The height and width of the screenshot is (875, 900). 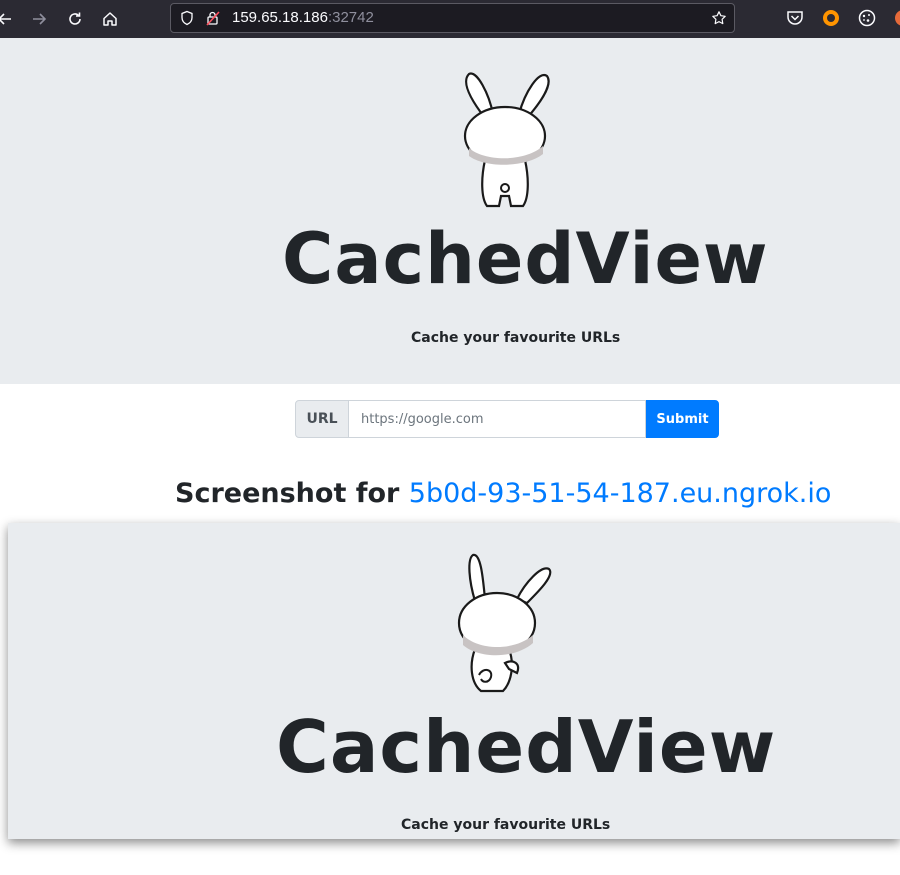 What do you see at coordinates (187, 18) in the screenshot?
I see `shield-icon` at bounding box center [187, 18].